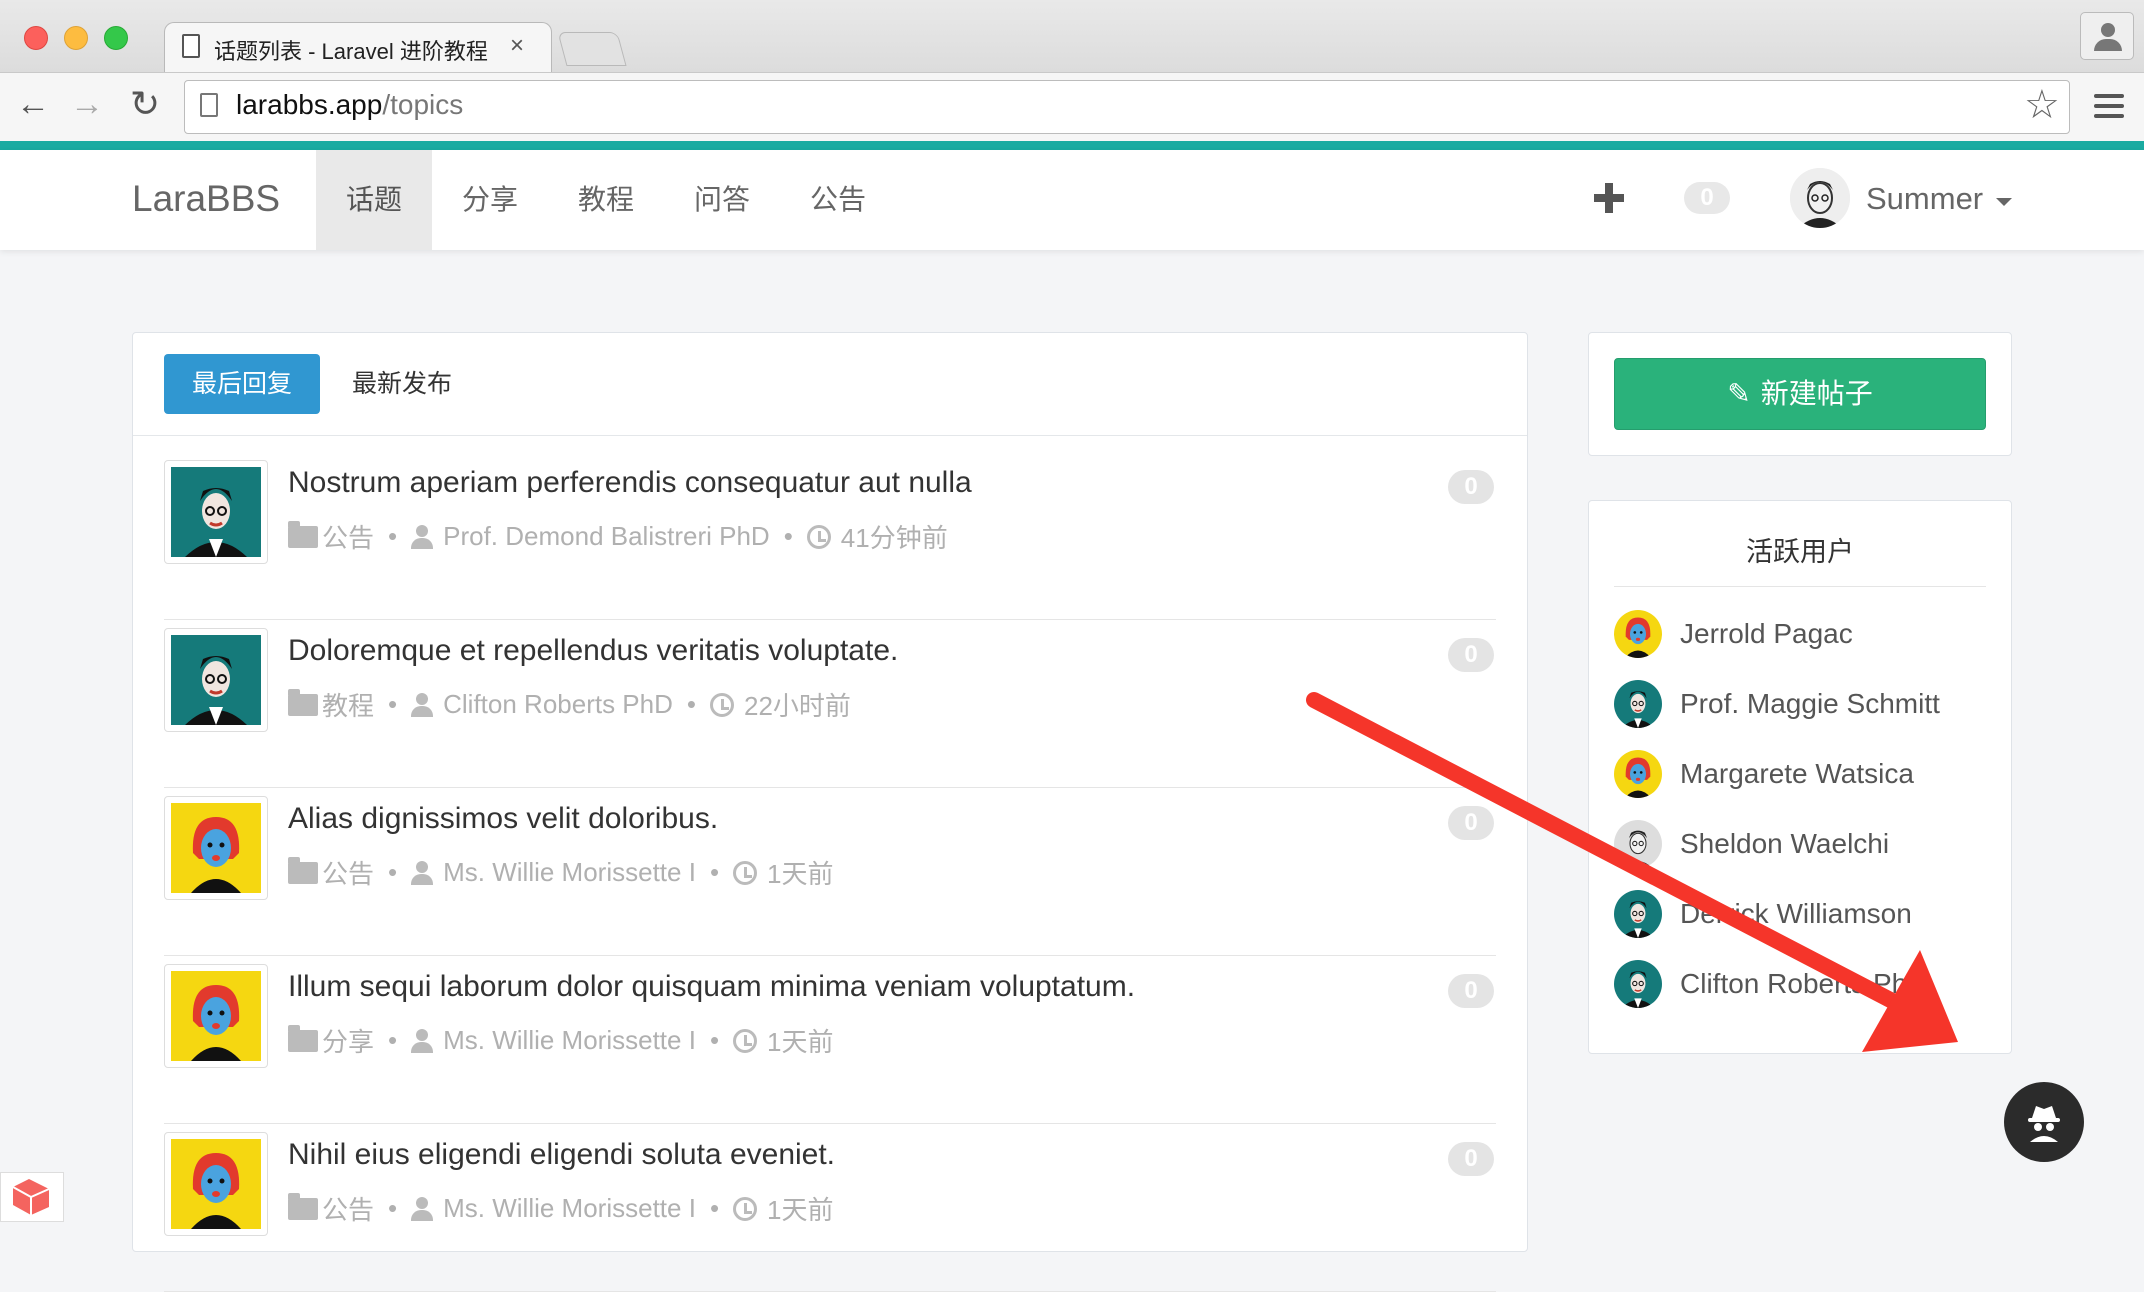 The width and height of the screenshot is (2144, 1292). What do you see at coordinates (2109, 106) in the screenshot?
I see `browser-menu-icon` at bounding box center [2109, 106].